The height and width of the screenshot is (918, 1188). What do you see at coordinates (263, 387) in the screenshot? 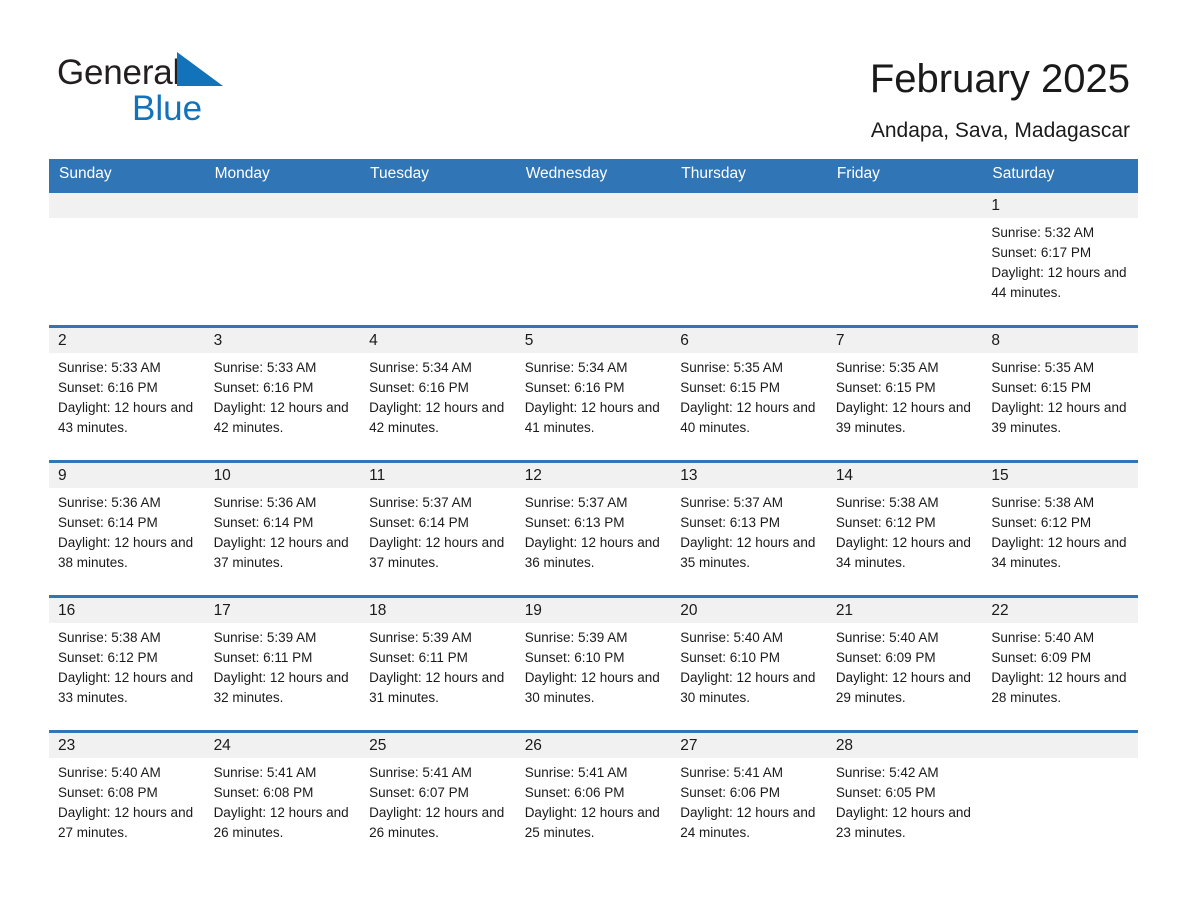
I see `sunset-time: Sunset: 6:16 PM` at bounding box center [263, 387].